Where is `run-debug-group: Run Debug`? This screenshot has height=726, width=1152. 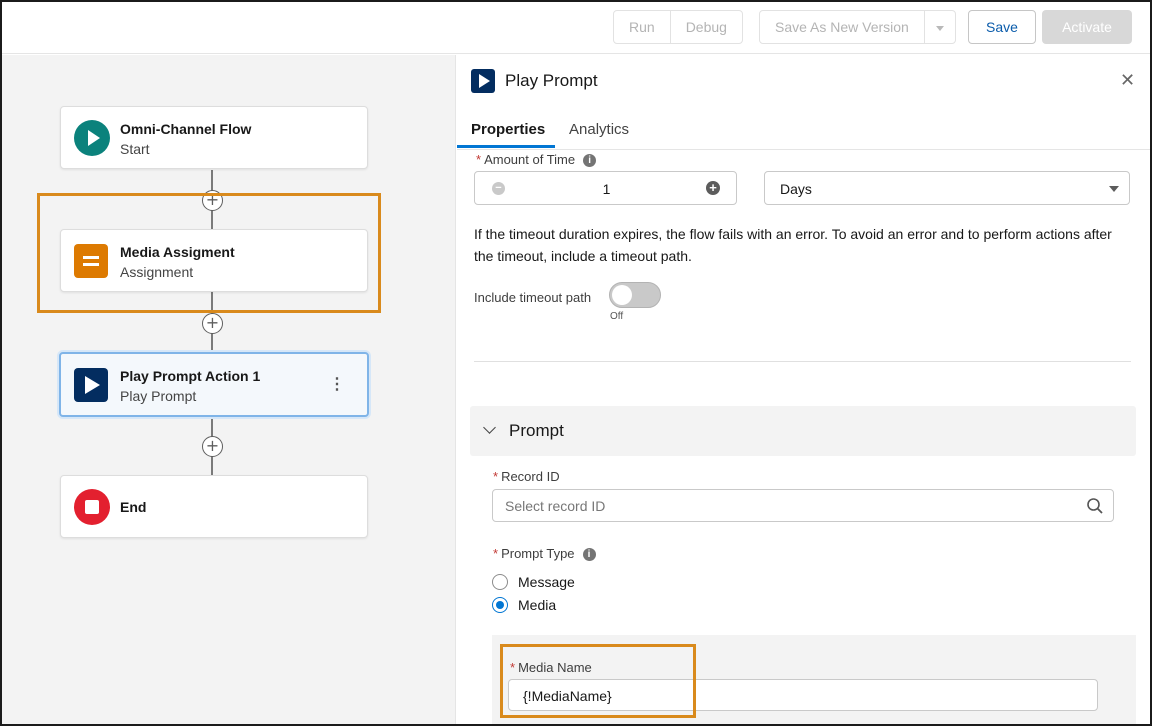
run-debug-group: Run Debug is located at coordinates (678, 27).